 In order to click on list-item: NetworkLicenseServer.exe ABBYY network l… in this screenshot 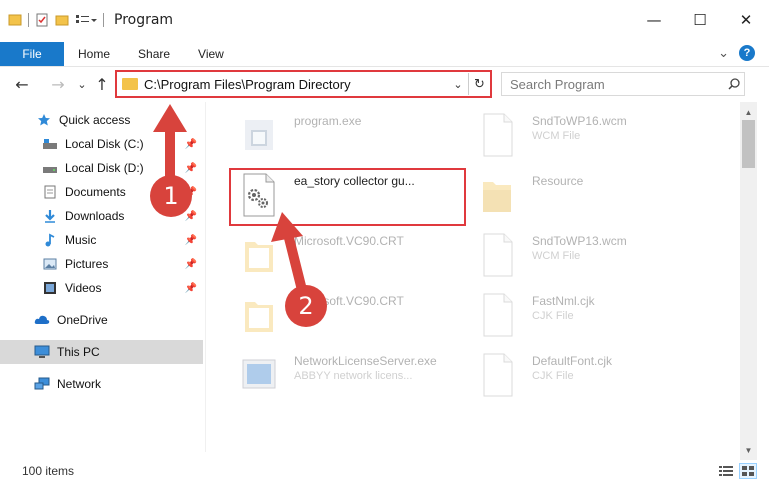, I will do `click(339, 375)`.